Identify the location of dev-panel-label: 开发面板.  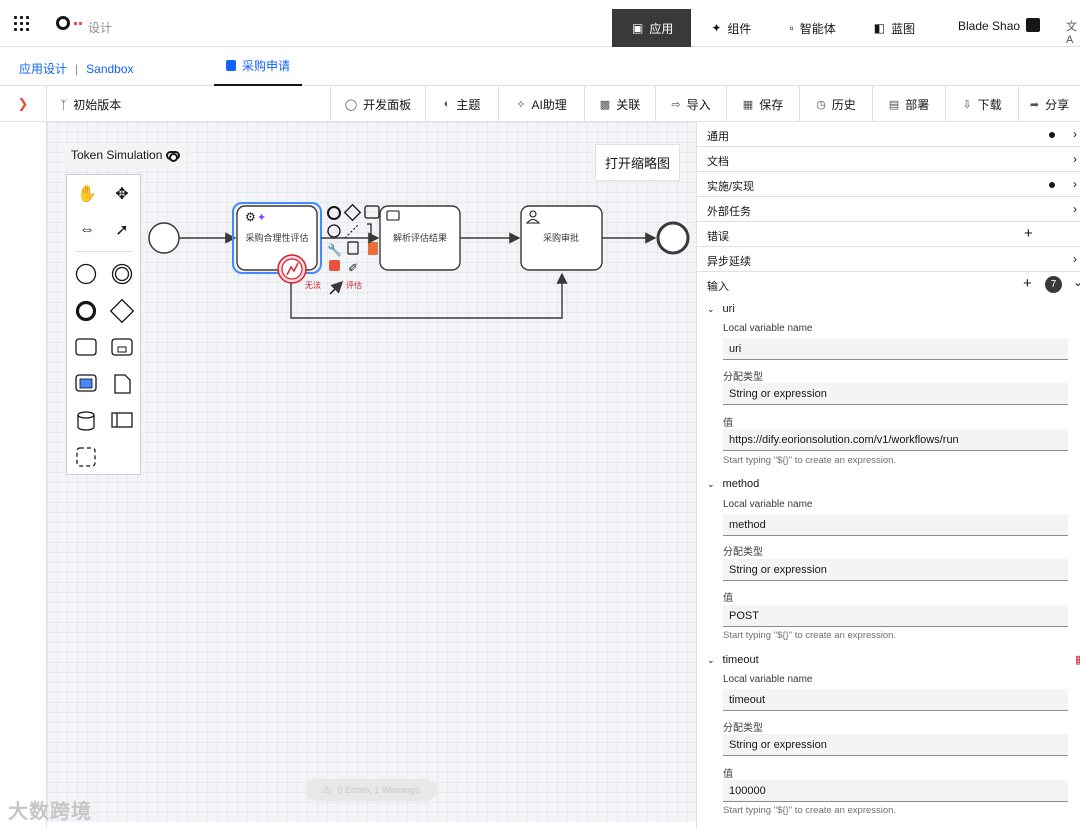
(387, 104).